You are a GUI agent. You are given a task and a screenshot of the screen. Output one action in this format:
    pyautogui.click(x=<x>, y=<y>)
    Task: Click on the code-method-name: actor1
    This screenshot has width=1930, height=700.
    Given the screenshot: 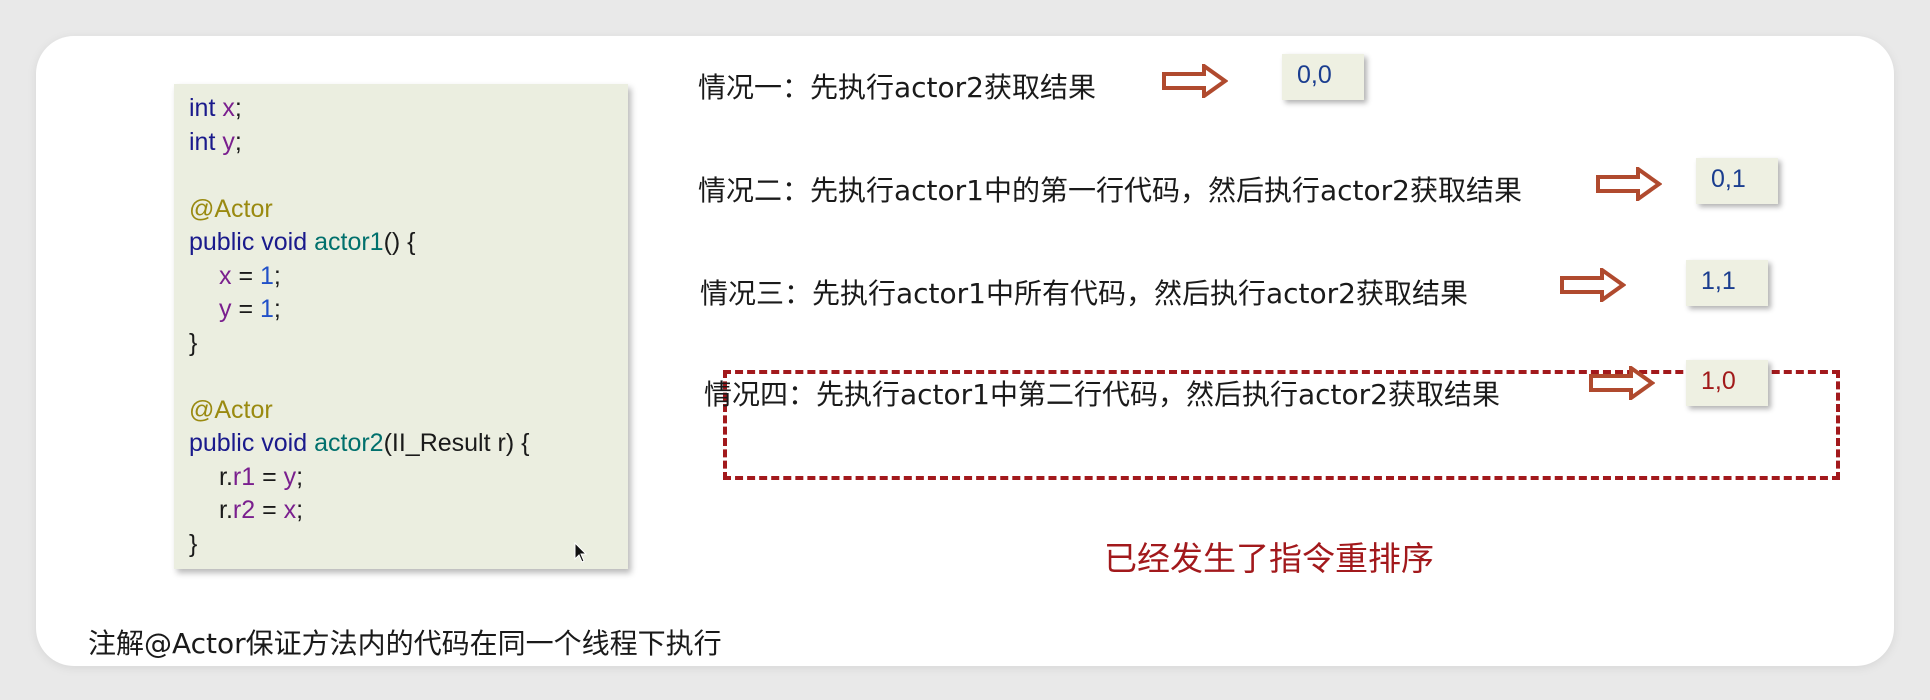 What is the action you would take?
    pyautogui.click(x=349, y=242)
    